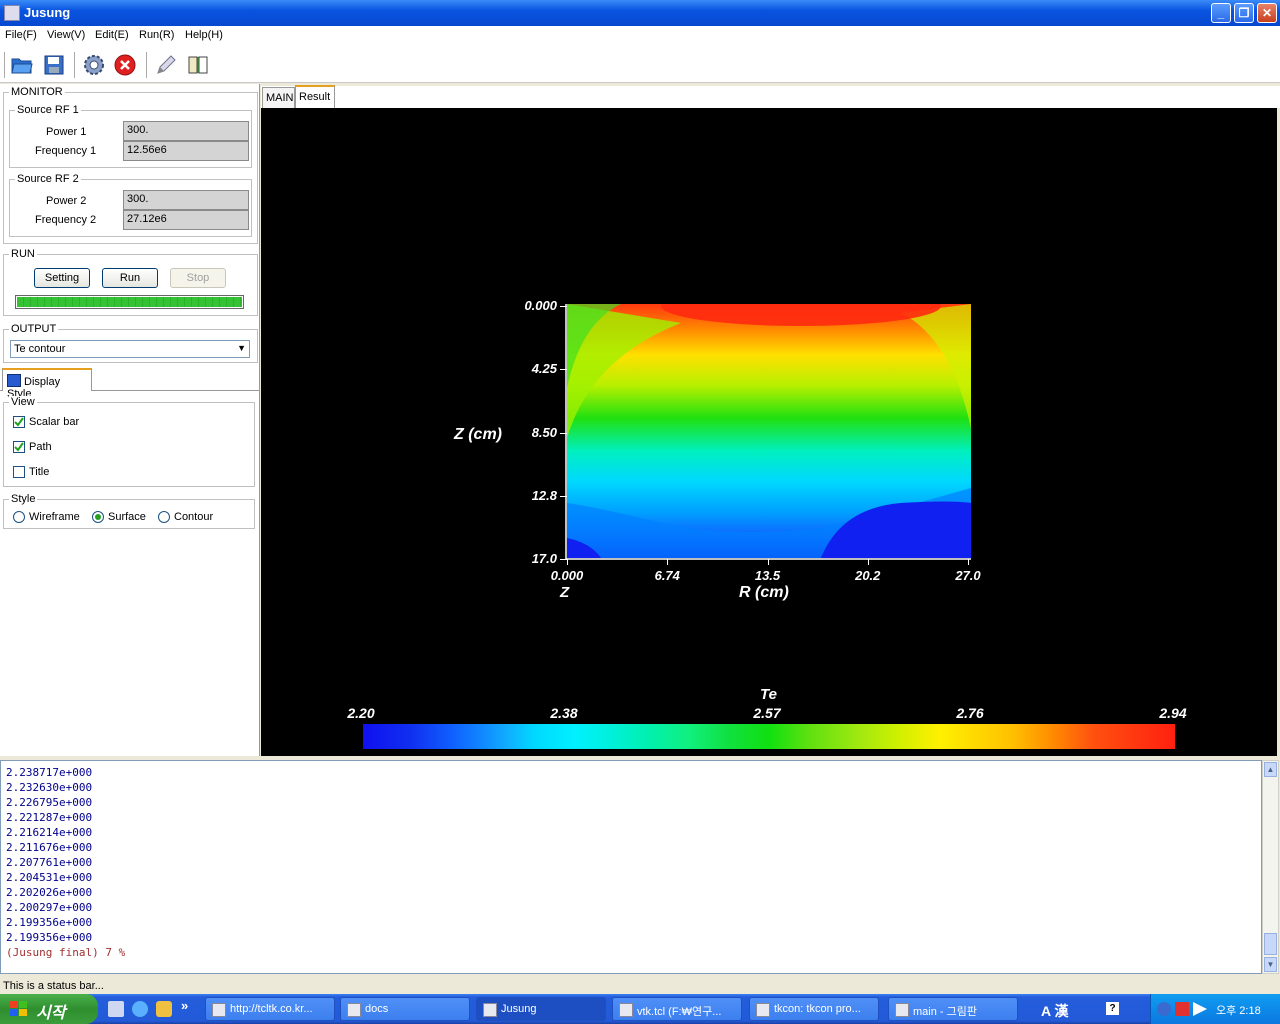 The height and width of the screenshot is (1024, 1280). Describe the element at coordinates (1200, 1009) in the screenshot. I see `tray-play-icon` at that location.